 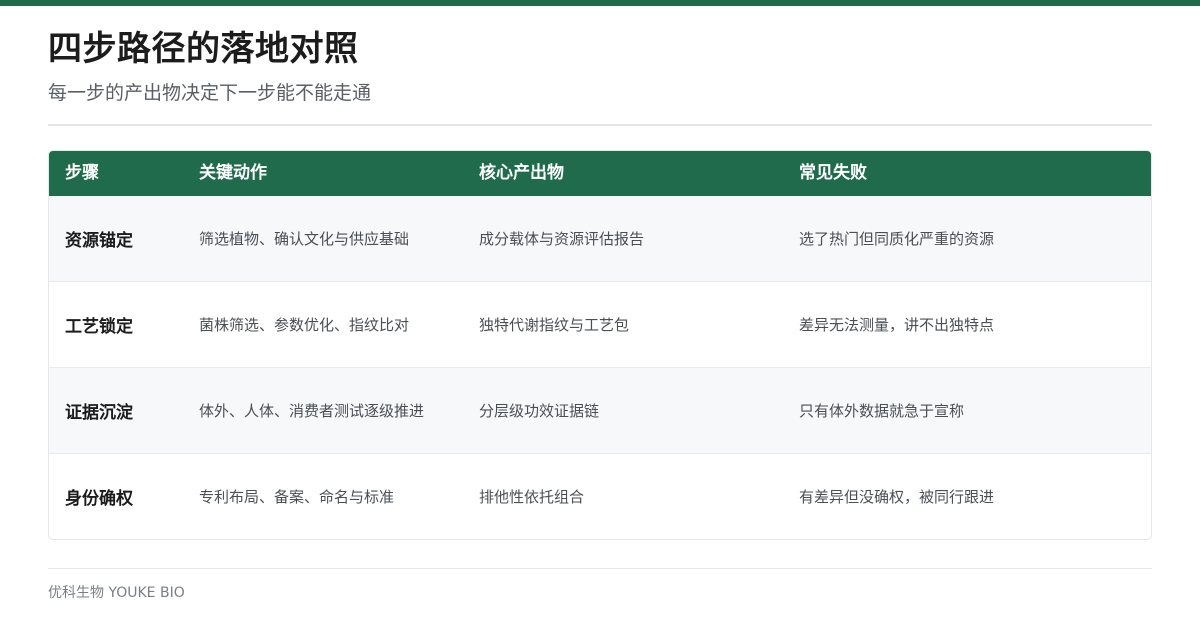 I want to click on page-subtitle: 每一步的产出物决定下一步能不能走通, so click(x=210, y=93).